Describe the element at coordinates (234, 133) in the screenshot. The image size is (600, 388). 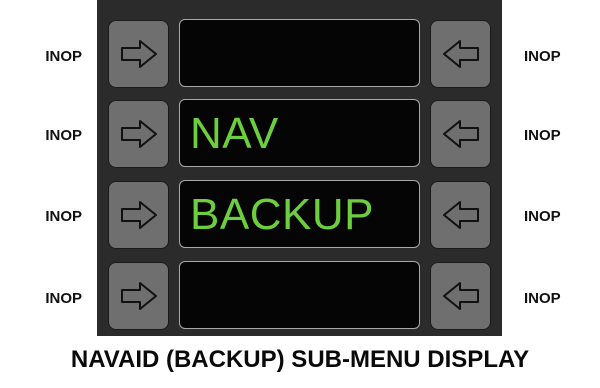
I see `display-line-2-text: NAV` at that location.